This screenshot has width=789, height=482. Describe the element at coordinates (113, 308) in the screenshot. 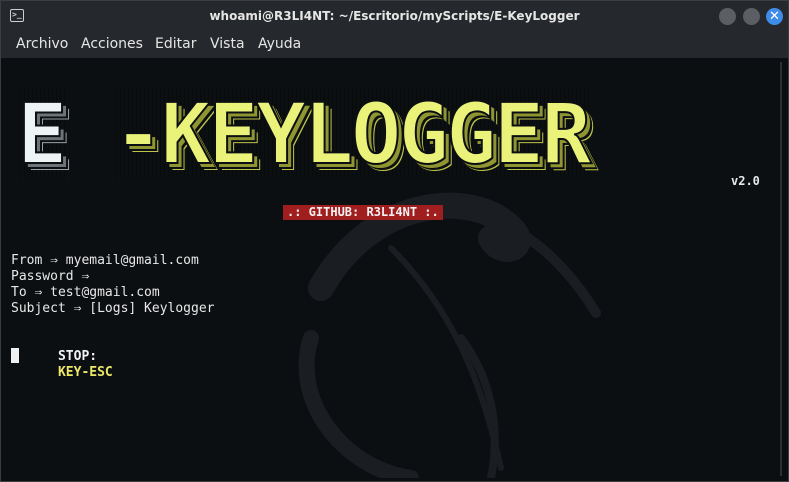

I see `subject-line: Subject ⇒ [Logs] Keylogger` at that location.